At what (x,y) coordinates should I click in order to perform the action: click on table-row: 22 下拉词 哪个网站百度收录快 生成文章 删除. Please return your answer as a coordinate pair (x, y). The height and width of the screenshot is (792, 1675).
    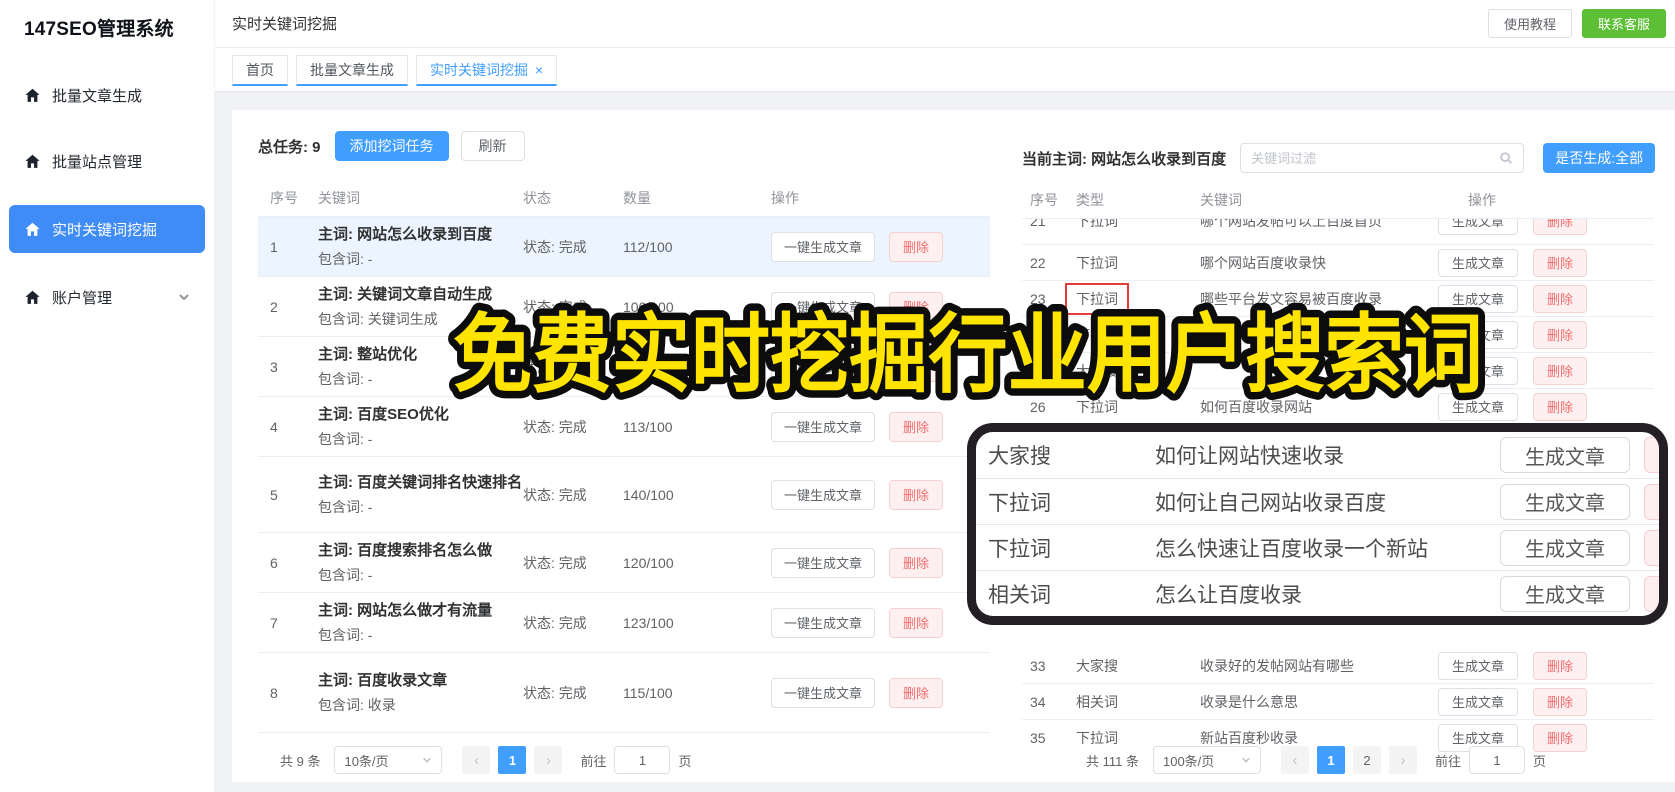
    Looking at the image, I should click on (1338, 263).